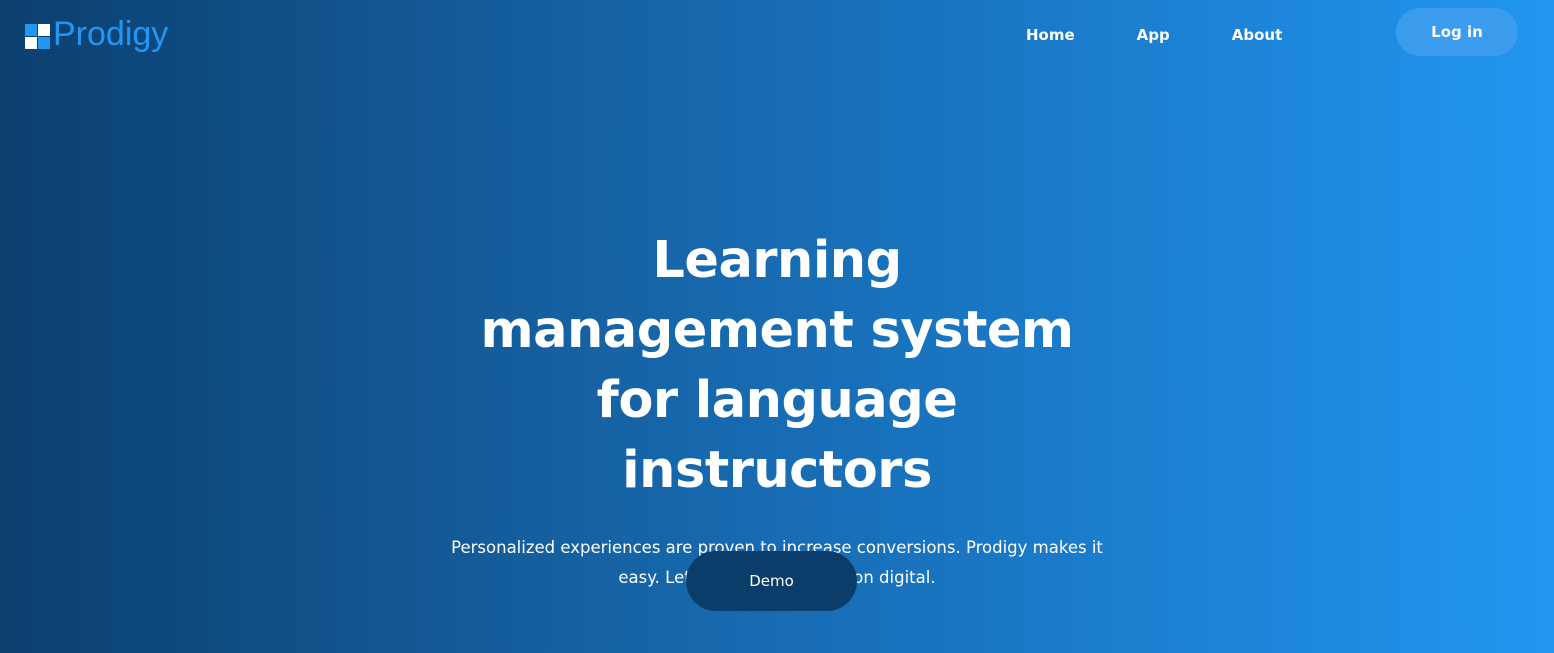 This screenshot has width=1554, height=653. Describe the element at coordinates (111, 34) in the screenshot. I see `brand-name: Prodigy` at that location.